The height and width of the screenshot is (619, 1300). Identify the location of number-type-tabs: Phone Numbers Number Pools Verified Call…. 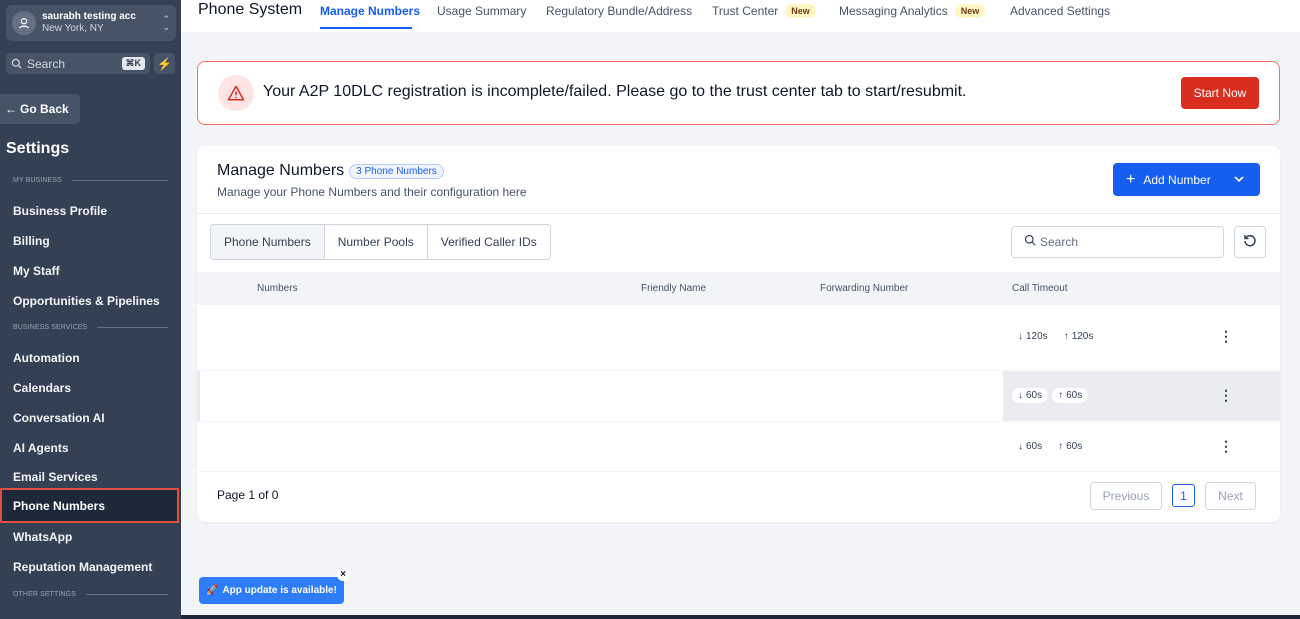
(380, 242).